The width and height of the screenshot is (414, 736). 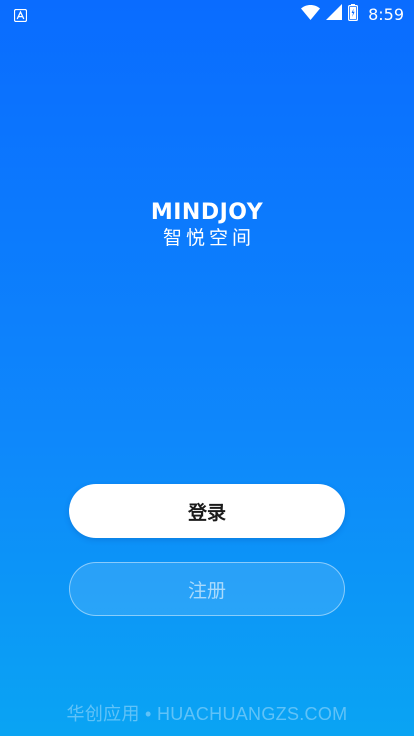 What do you see at coordinates (311, 14) in the screenshot?
I see `wifi-icon` at bounding box center [311, 14].